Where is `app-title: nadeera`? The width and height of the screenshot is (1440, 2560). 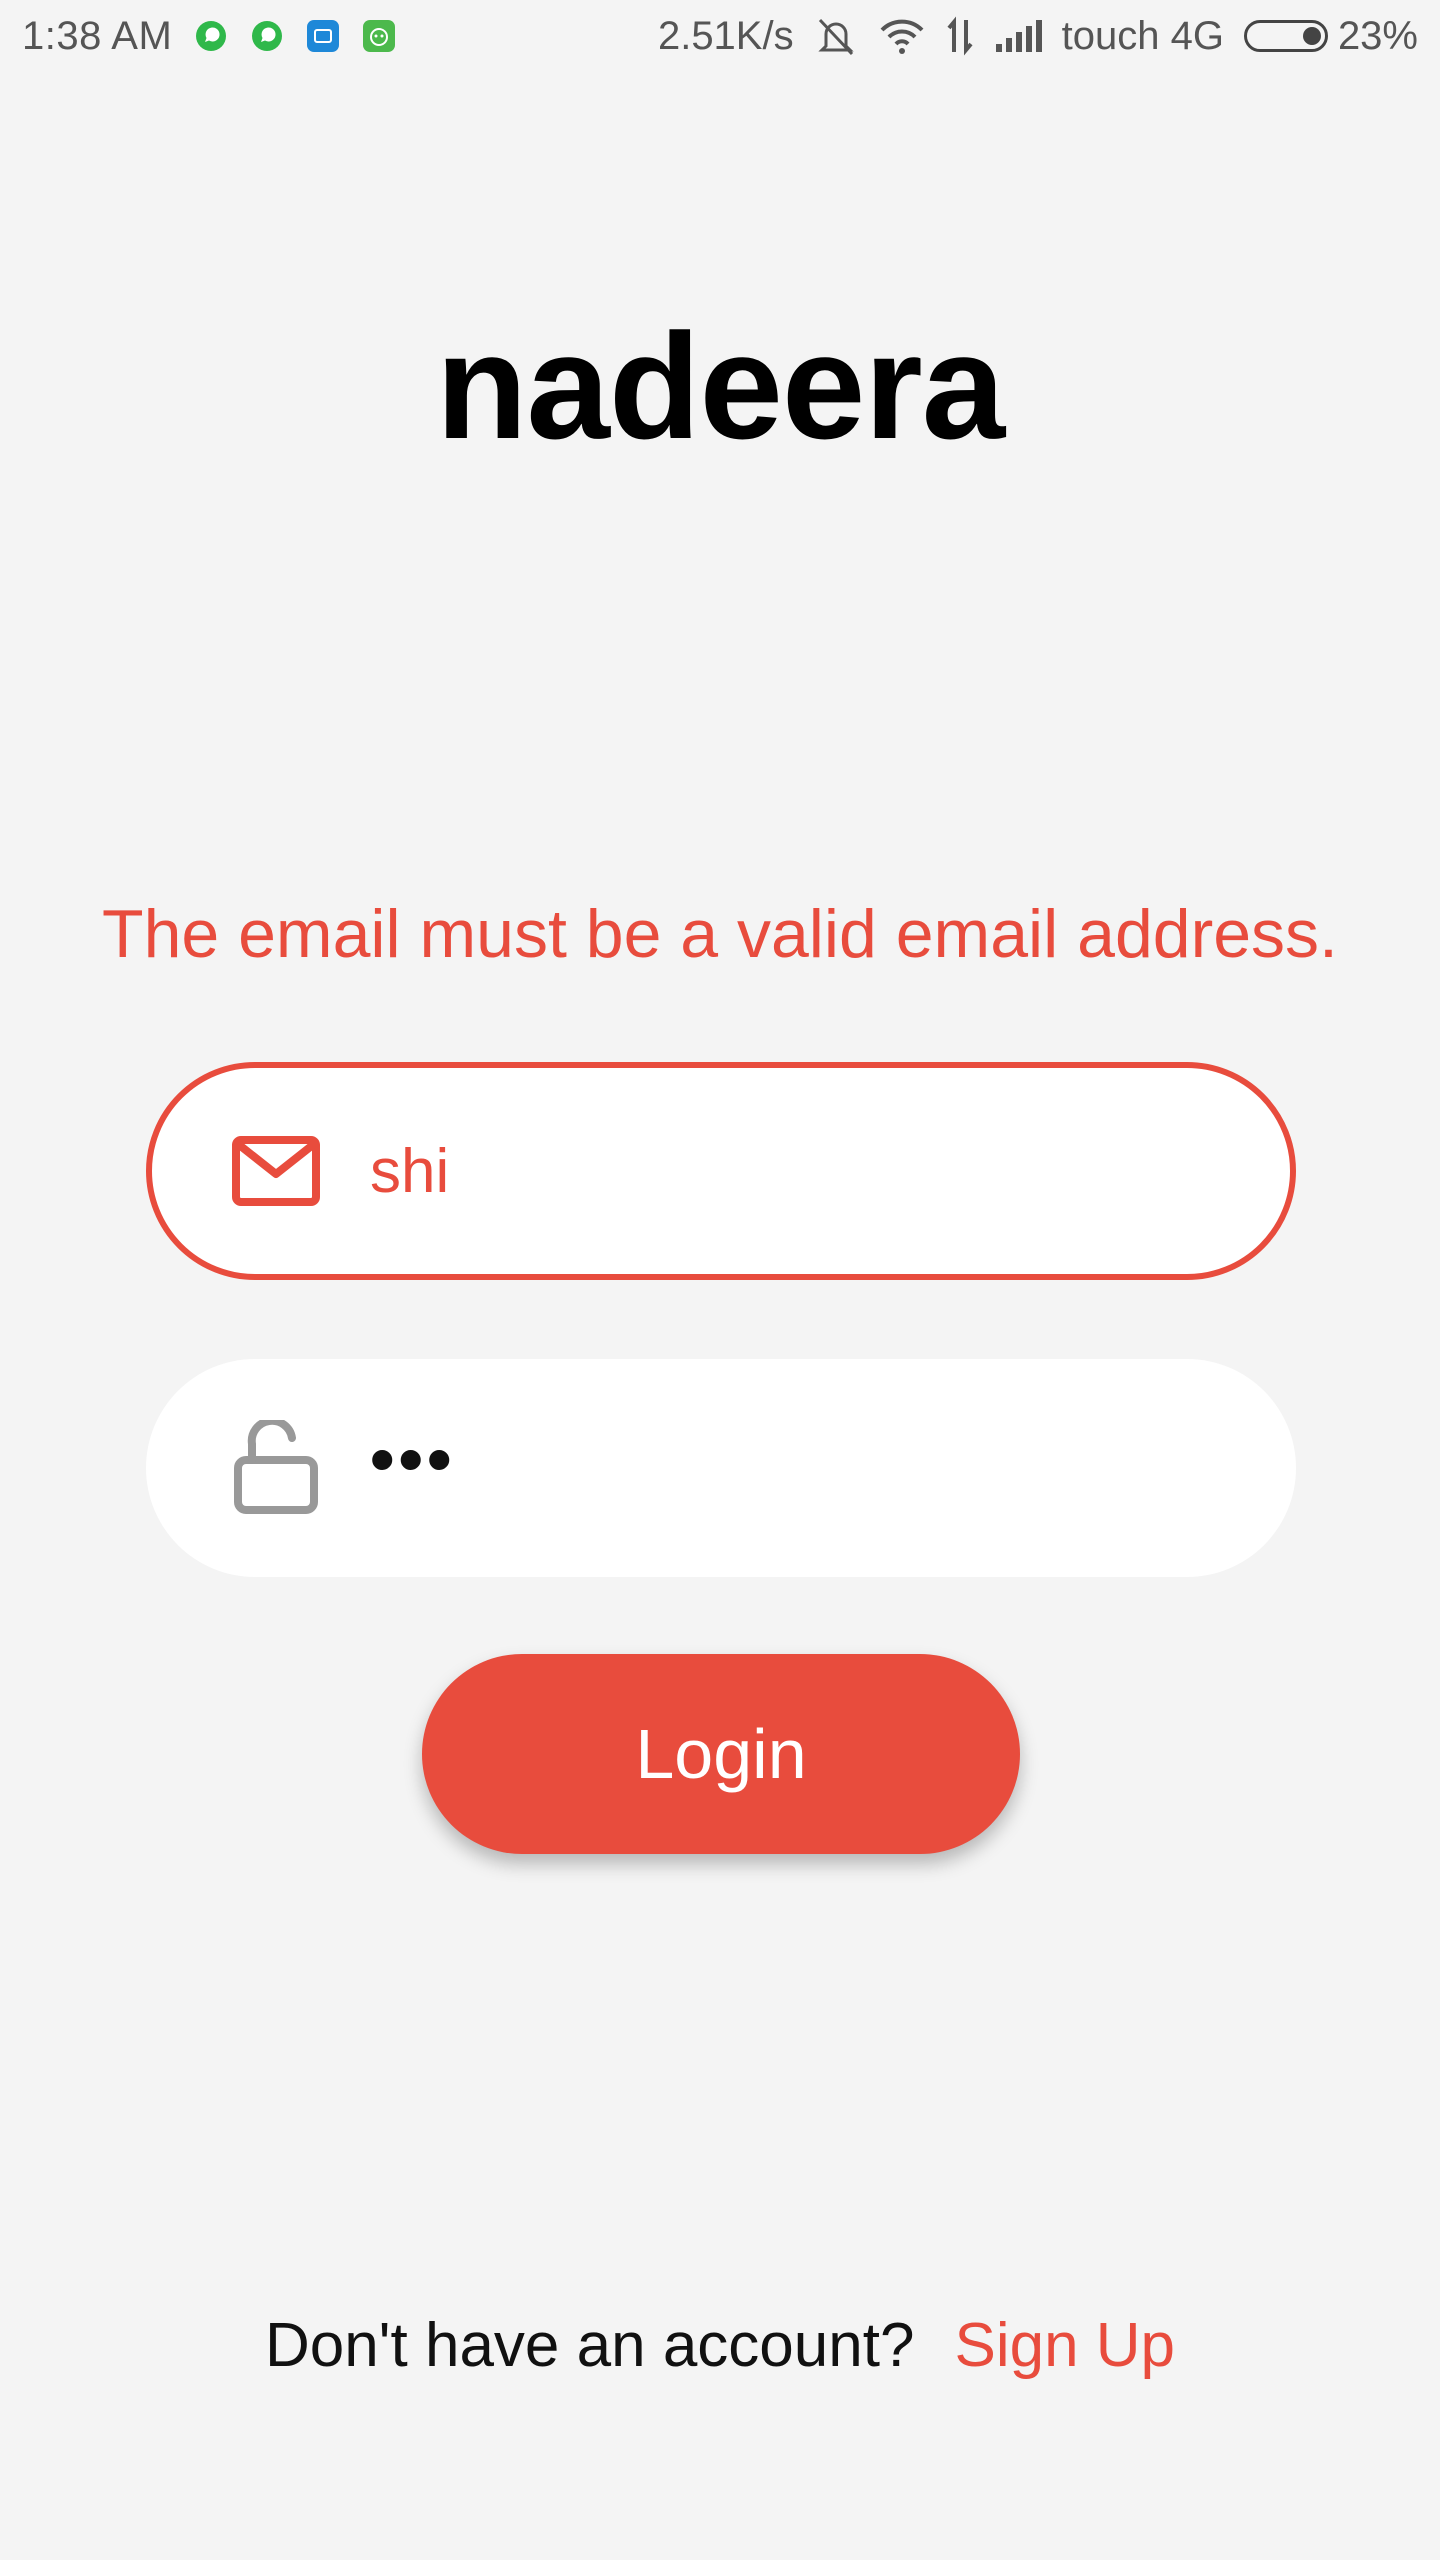
app-title: nadeera is located at coordinates (720, 386).